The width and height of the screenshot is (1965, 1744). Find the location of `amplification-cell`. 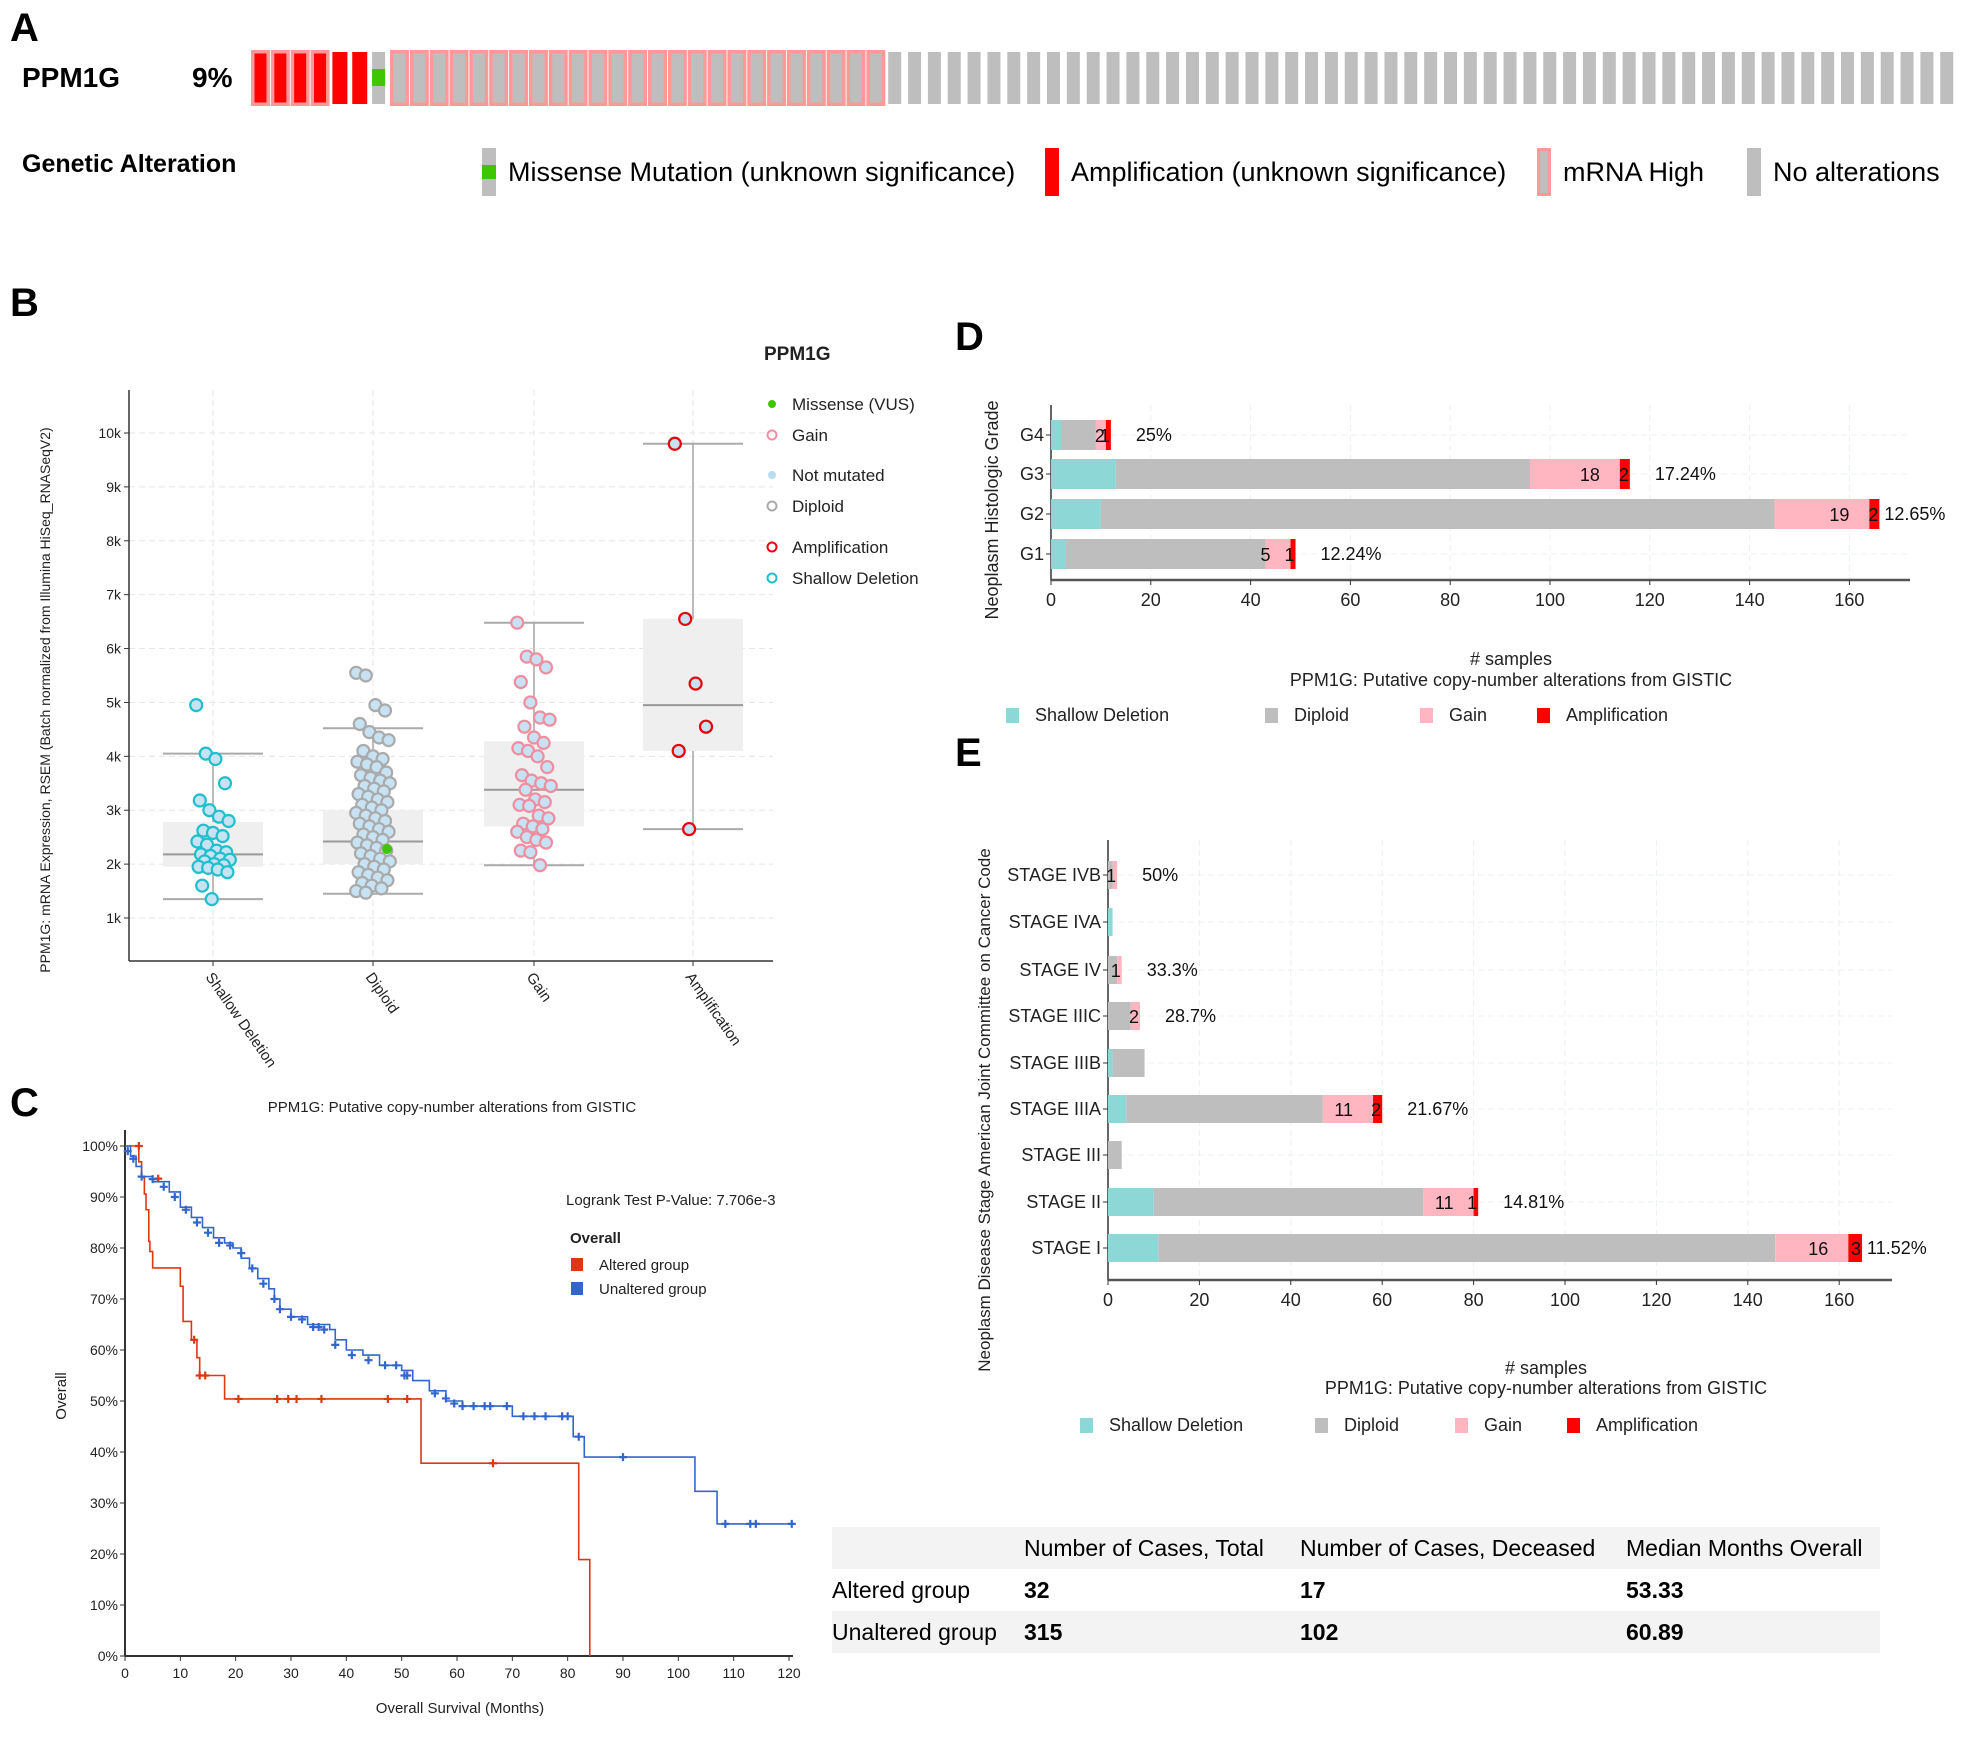

amplification-cell is located at coordinates (280, 78).